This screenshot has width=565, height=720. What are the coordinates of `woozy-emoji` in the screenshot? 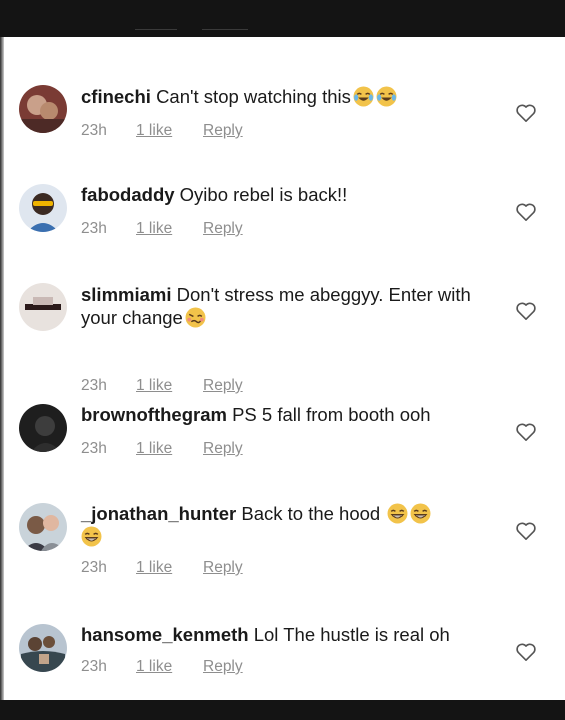 It's located at (195, 317).